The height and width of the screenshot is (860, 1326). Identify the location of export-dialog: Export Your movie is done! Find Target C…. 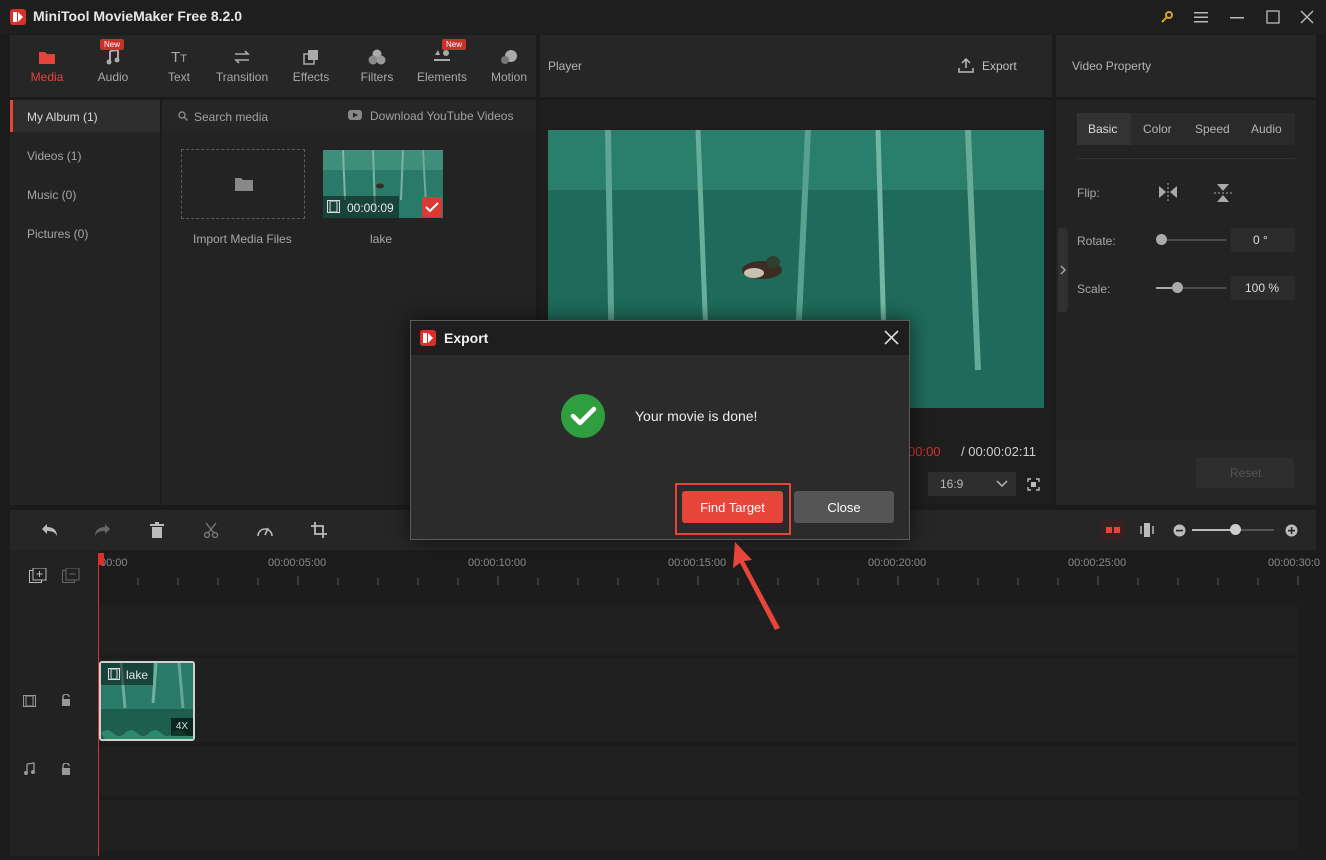
(660, 430).